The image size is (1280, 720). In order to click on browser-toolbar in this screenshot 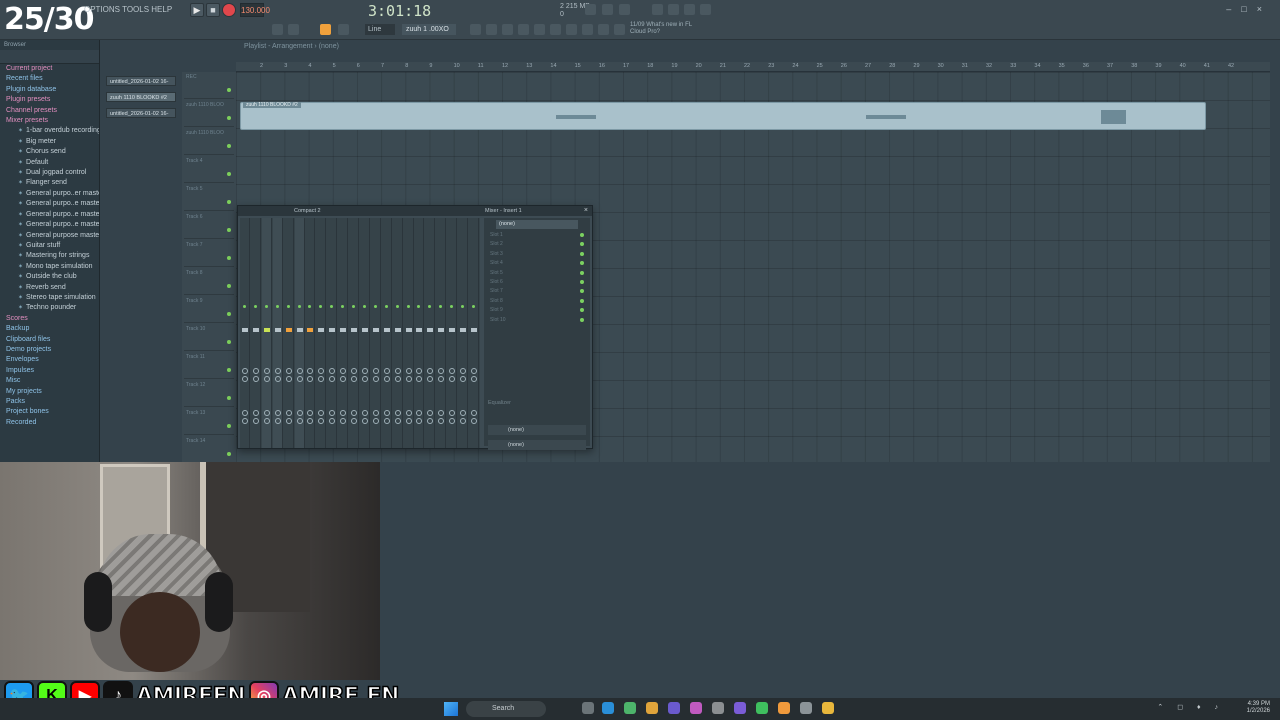, I will do `click(49, 57)`.